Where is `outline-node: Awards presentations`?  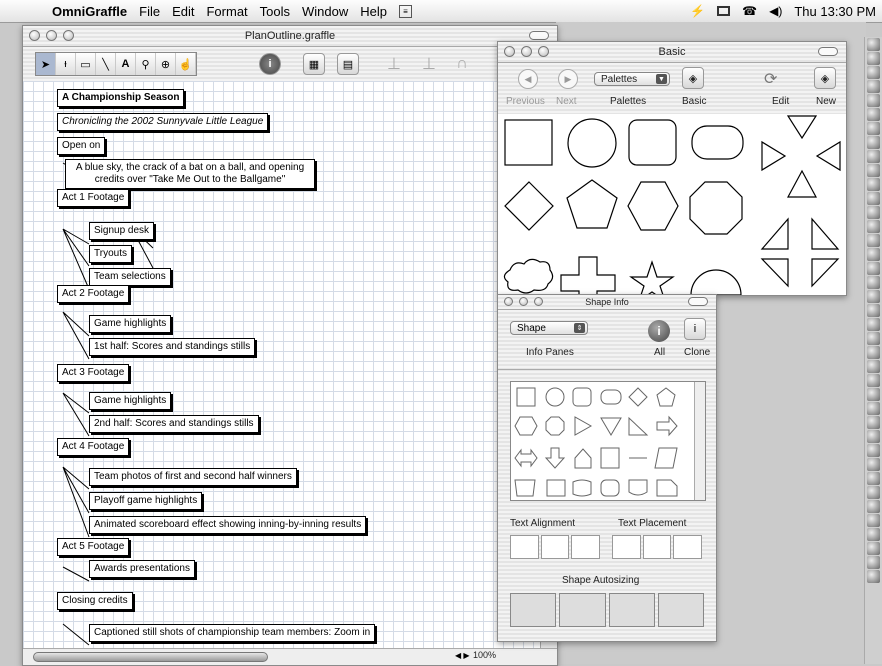 outline-node: Awards presentations is located at coordinates (142, 569).